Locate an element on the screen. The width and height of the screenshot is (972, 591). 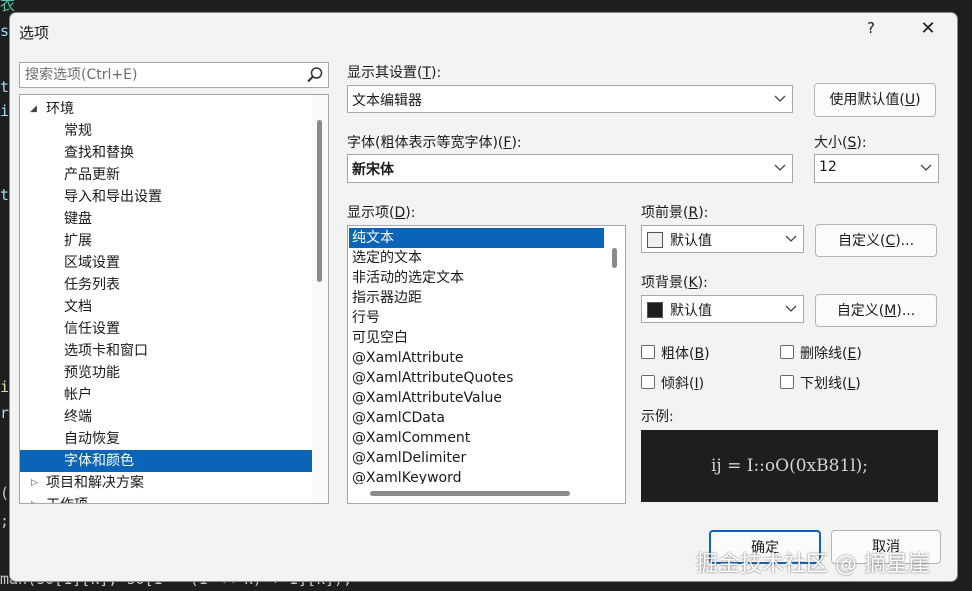
foreground-color-swatch is located at coordinates (655, 240).